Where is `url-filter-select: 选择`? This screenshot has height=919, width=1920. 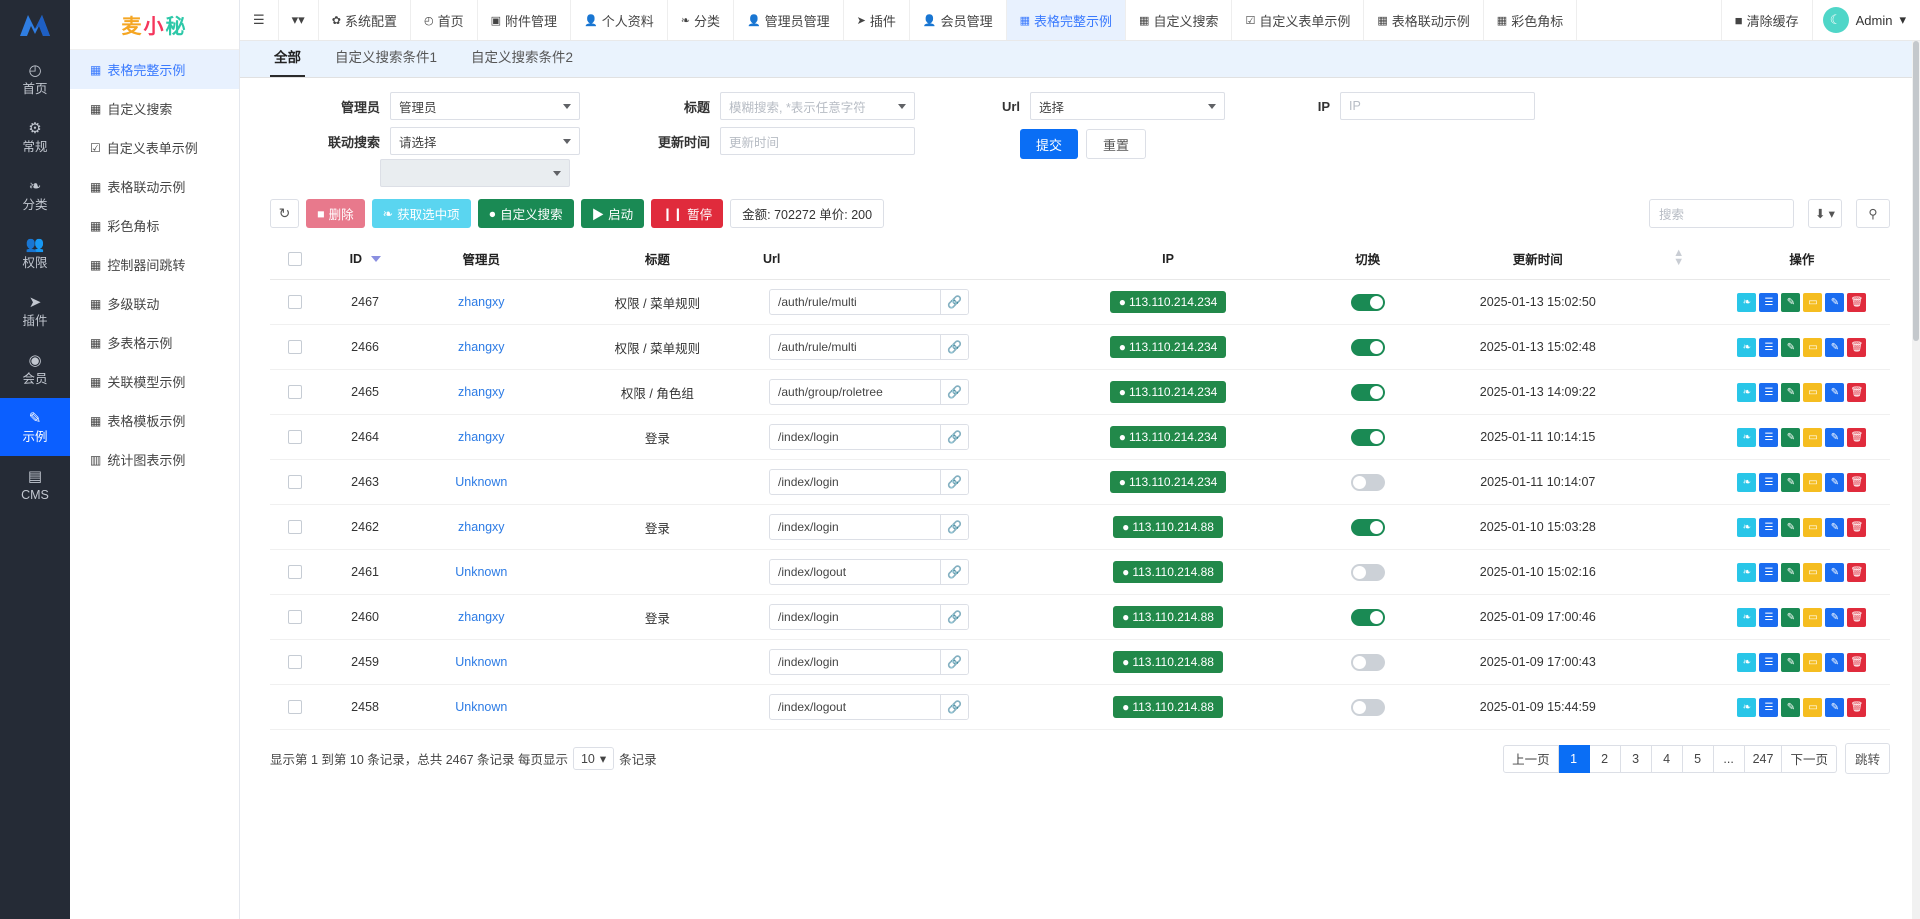
url-filter-select: 选择 is located at coordinates (1127, 106).